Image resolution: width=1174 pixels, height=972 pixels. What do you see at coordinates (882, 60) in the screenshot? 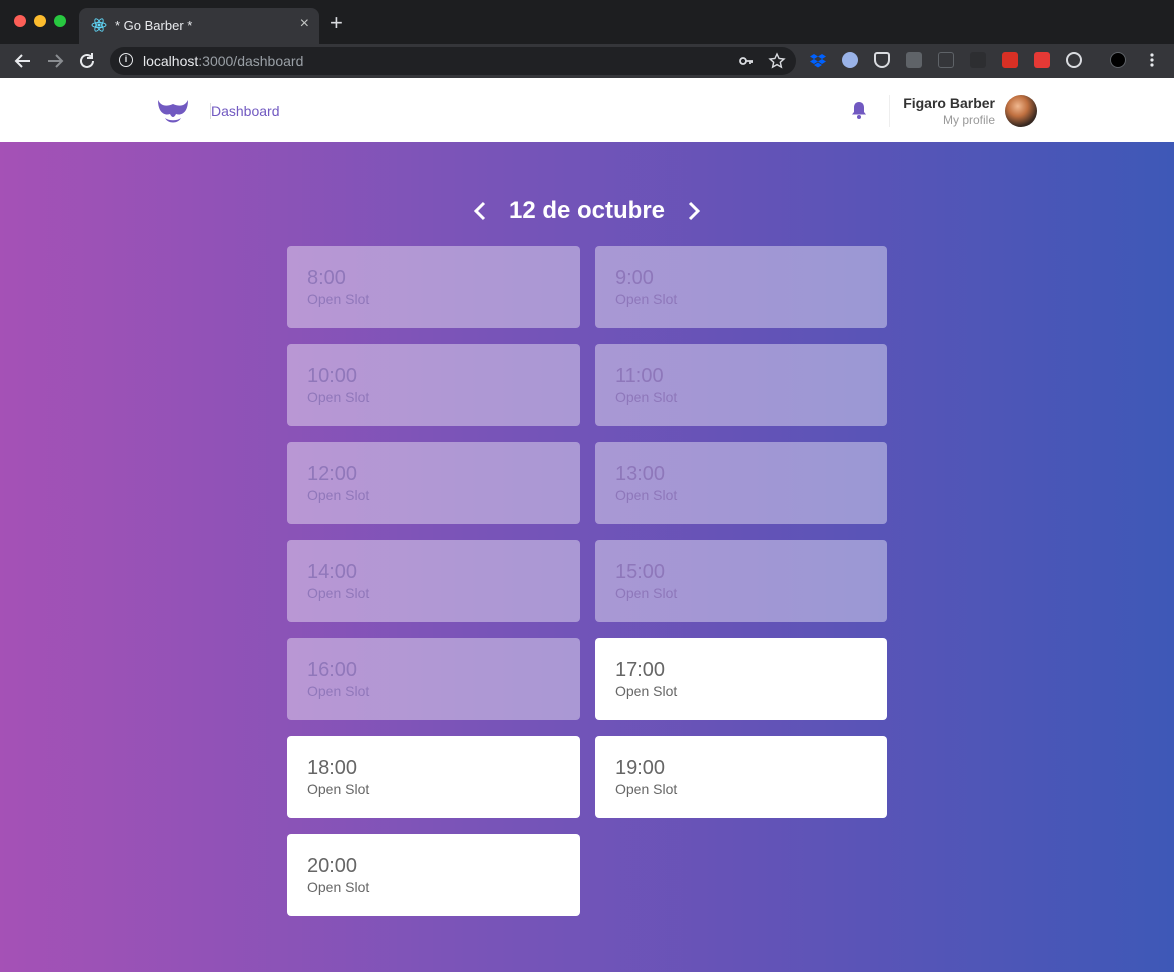
I see `pocket-extension-icon` at bounding box center [882, 60].